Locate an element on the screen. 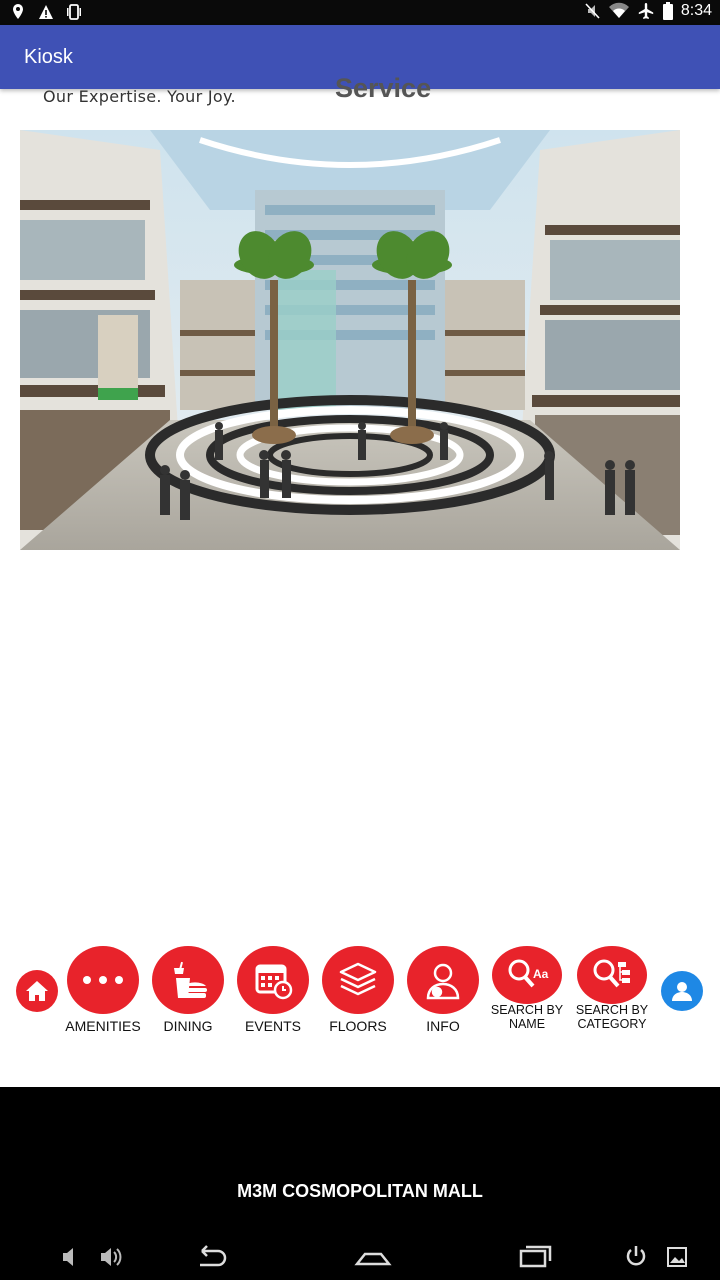 This screenshot has width=720, height=1280. nav-floors: FLOORS is located at coordinates (358, 990).